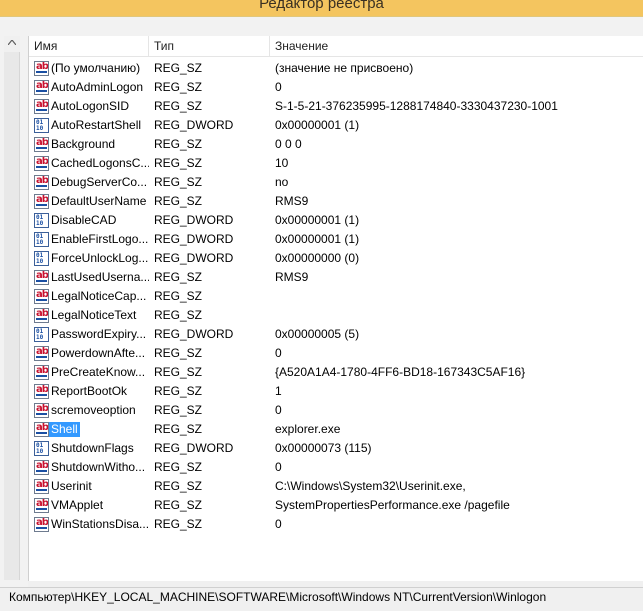 This screenshot has width=643, height=611. What do you see at coordinates (96, 68) in the screenshot?
I see `value-name: (По умолчанию)` at bounding box center [96, 68].